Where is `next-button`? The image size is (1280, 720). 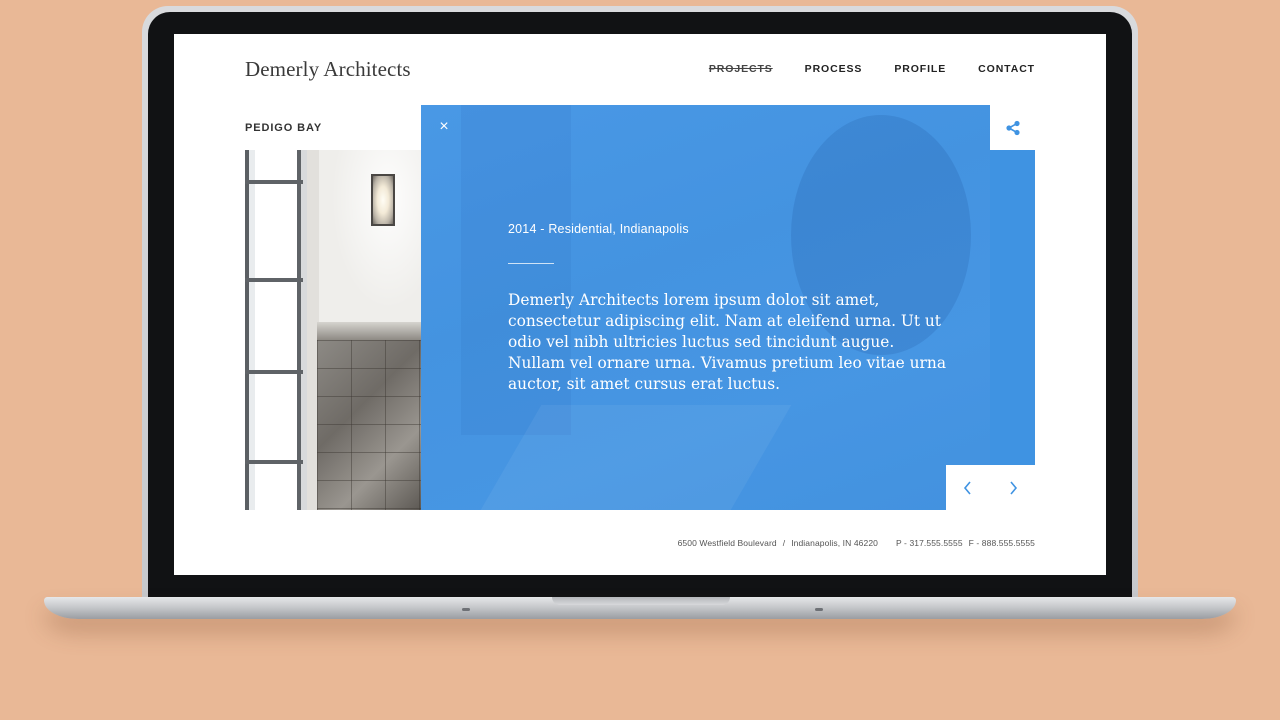
next-button is located at coordinates (1012, 487).